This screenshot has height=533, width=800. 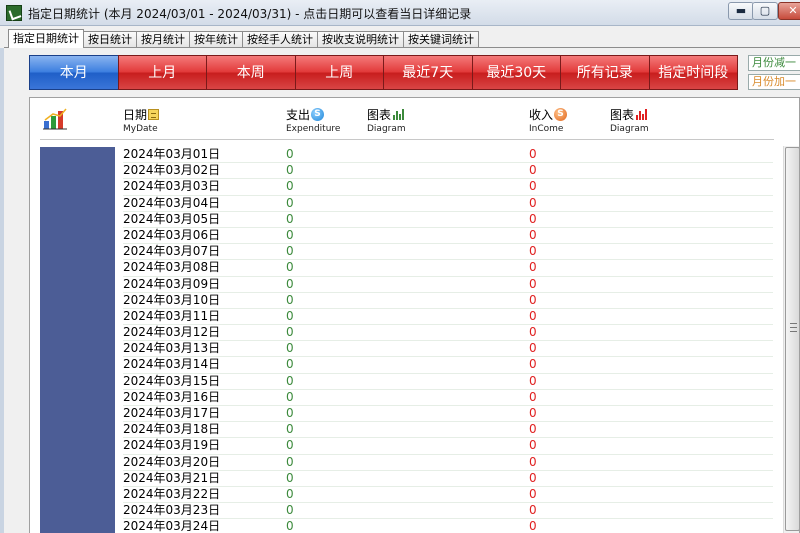 I want to click on range-button-6: 所有记录, so click(x=605, y=72).